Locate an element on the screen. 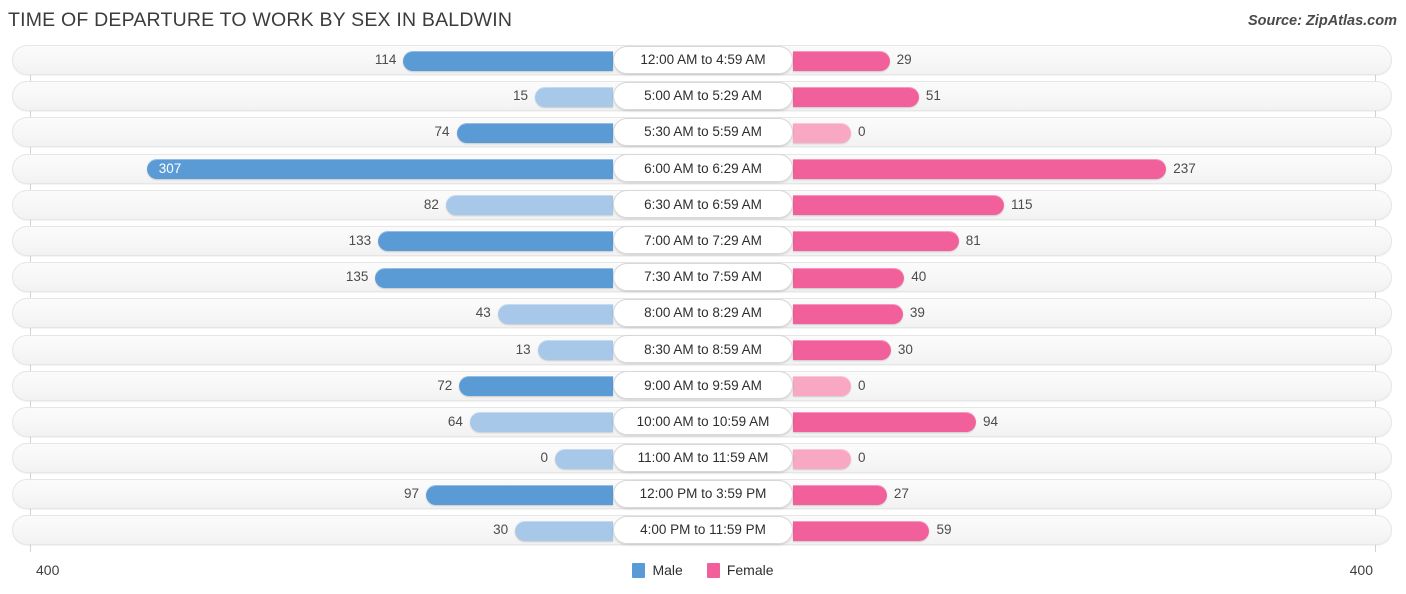 This screenshot has height=594, width=1406. female-value-label: 94 is located at coordinates (991, 421).